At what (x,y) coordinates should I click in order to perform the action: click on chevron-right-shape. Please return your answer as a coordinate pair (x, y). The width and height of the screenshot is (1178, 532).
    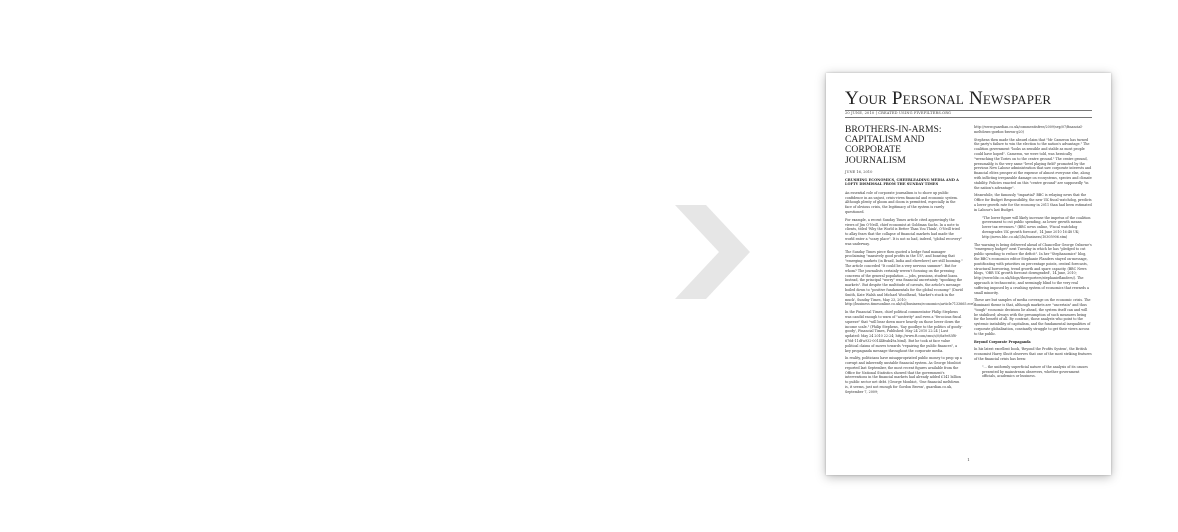
    Looking at the image, I should click on (712, 252).